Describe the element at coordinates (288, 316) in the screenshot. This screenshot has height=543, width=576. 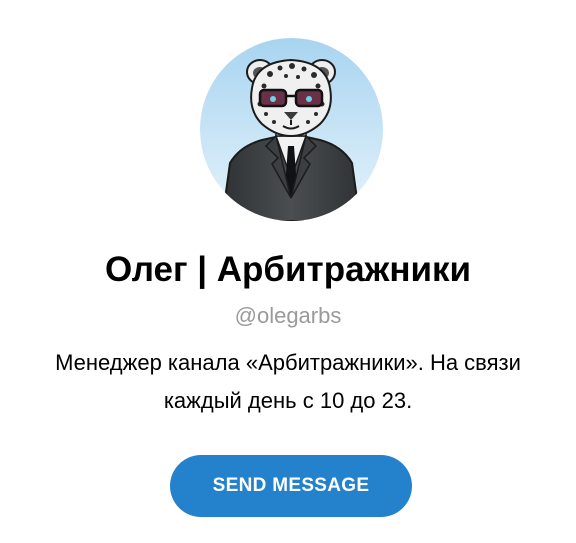
I see `profile-username: @olegarbs` at that location.